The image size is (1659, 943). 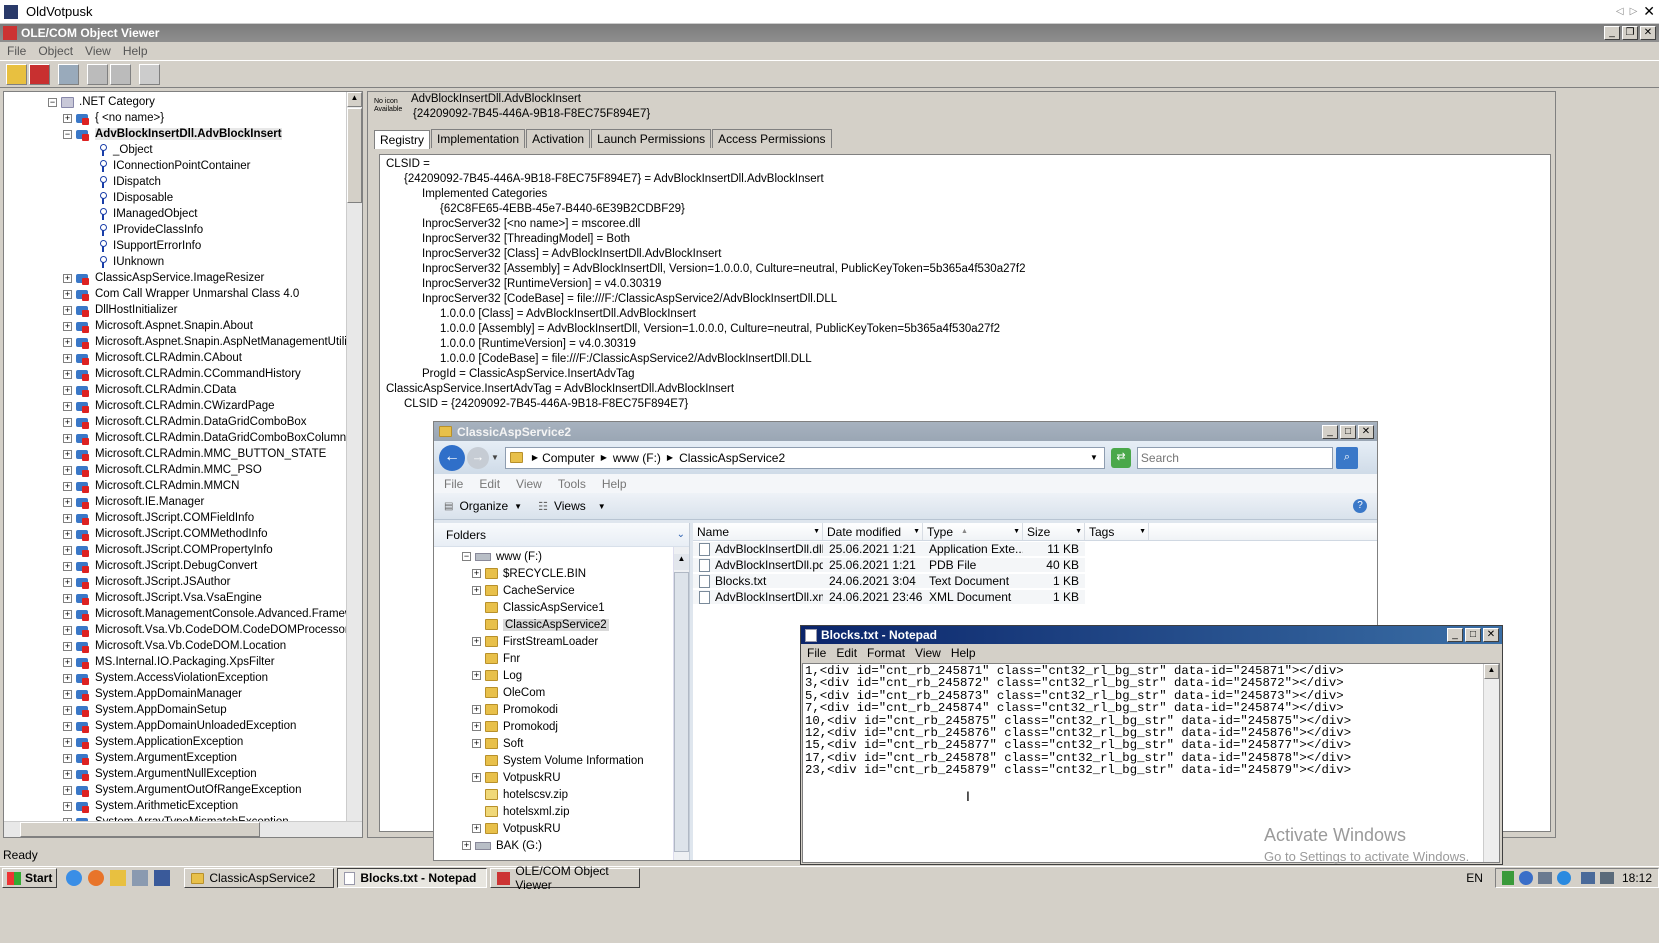 I want to click on explorer-menu-edit: Edit, so click(x=489, y=484).